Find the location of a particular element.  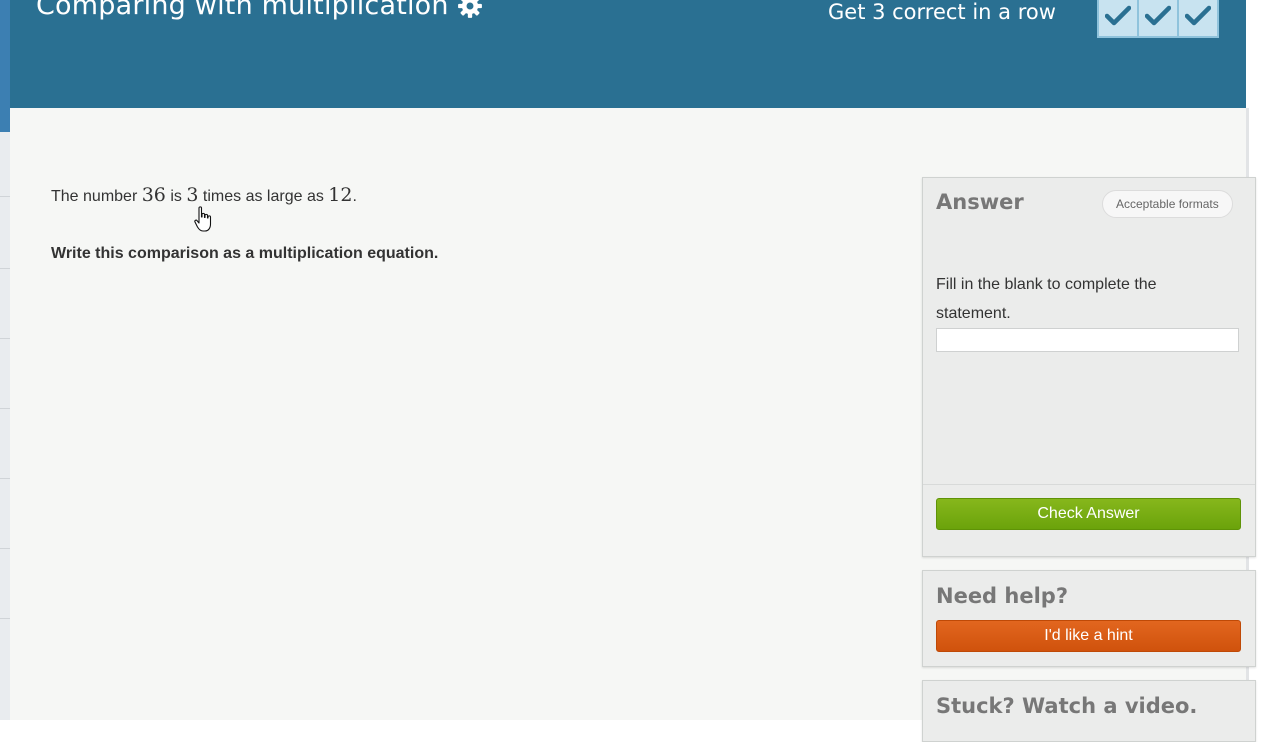

answer-panel-divider is located at coordinates (1089, 484).